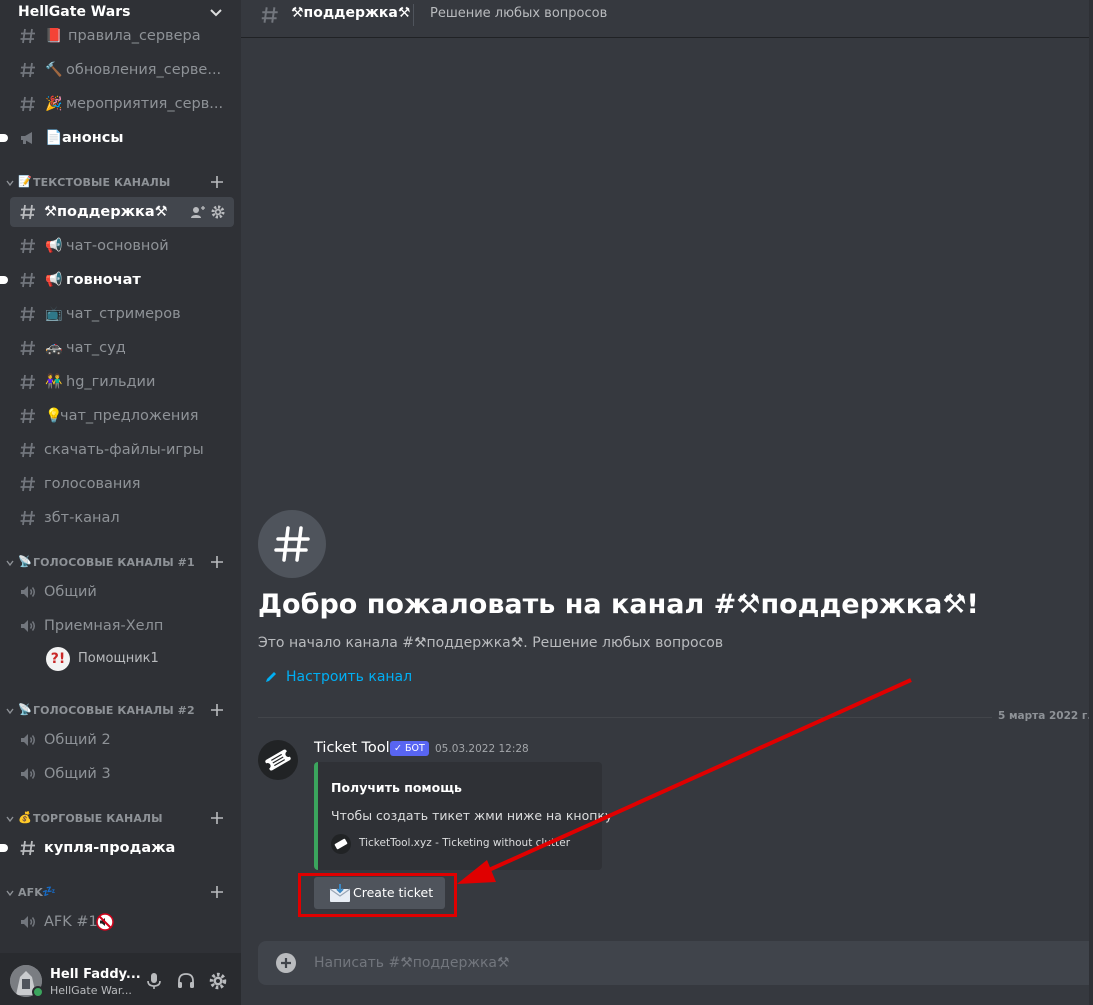 The image size is (1093, 1005). What do you see at coordinates (111, 382) in the screenshot?
I see `channel-label: hg_гильдии` at bounding box center [111, 382].